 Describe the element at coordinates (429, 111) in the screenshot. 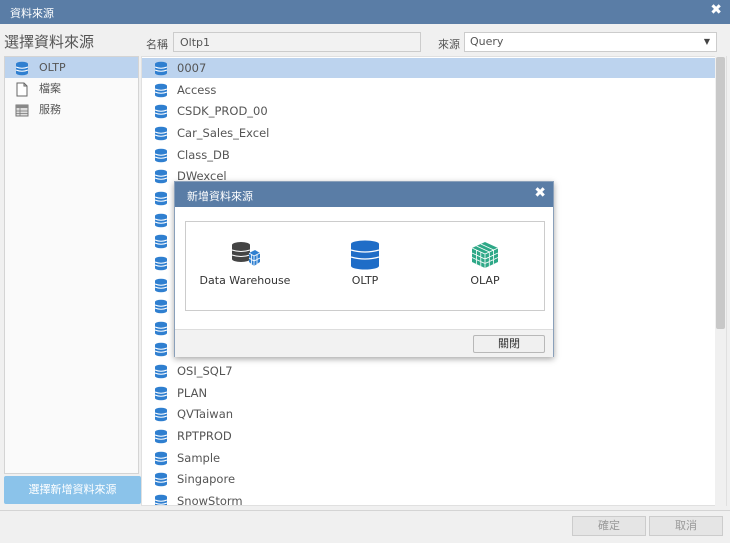

I see `data-source-row: CSDK_PROD_00` at that location.